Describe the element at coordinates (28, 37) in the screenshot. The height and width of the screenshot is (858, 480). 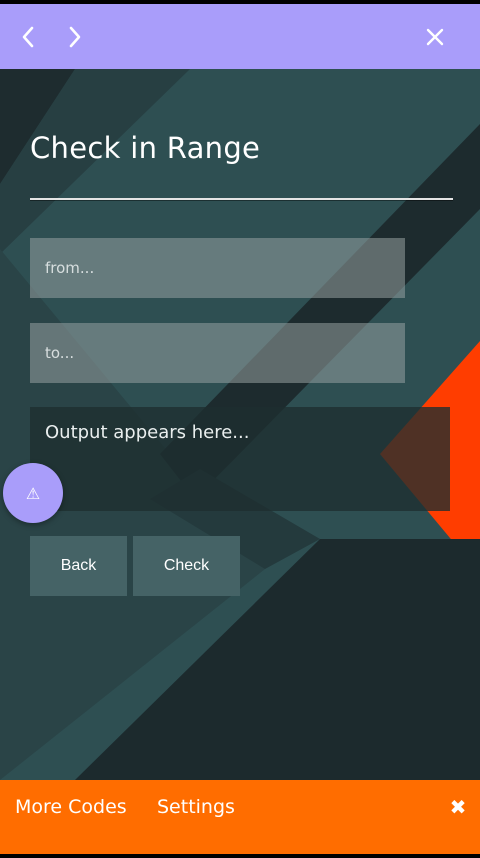
I see `chevron-left-icon` at that location.